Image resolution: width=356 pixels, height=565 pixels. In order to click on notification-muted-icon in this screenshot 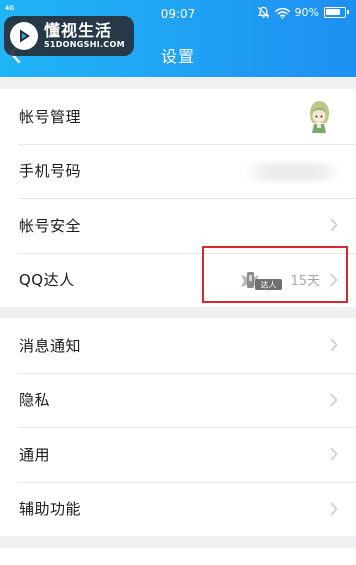, I will do `click(263, 12)`.